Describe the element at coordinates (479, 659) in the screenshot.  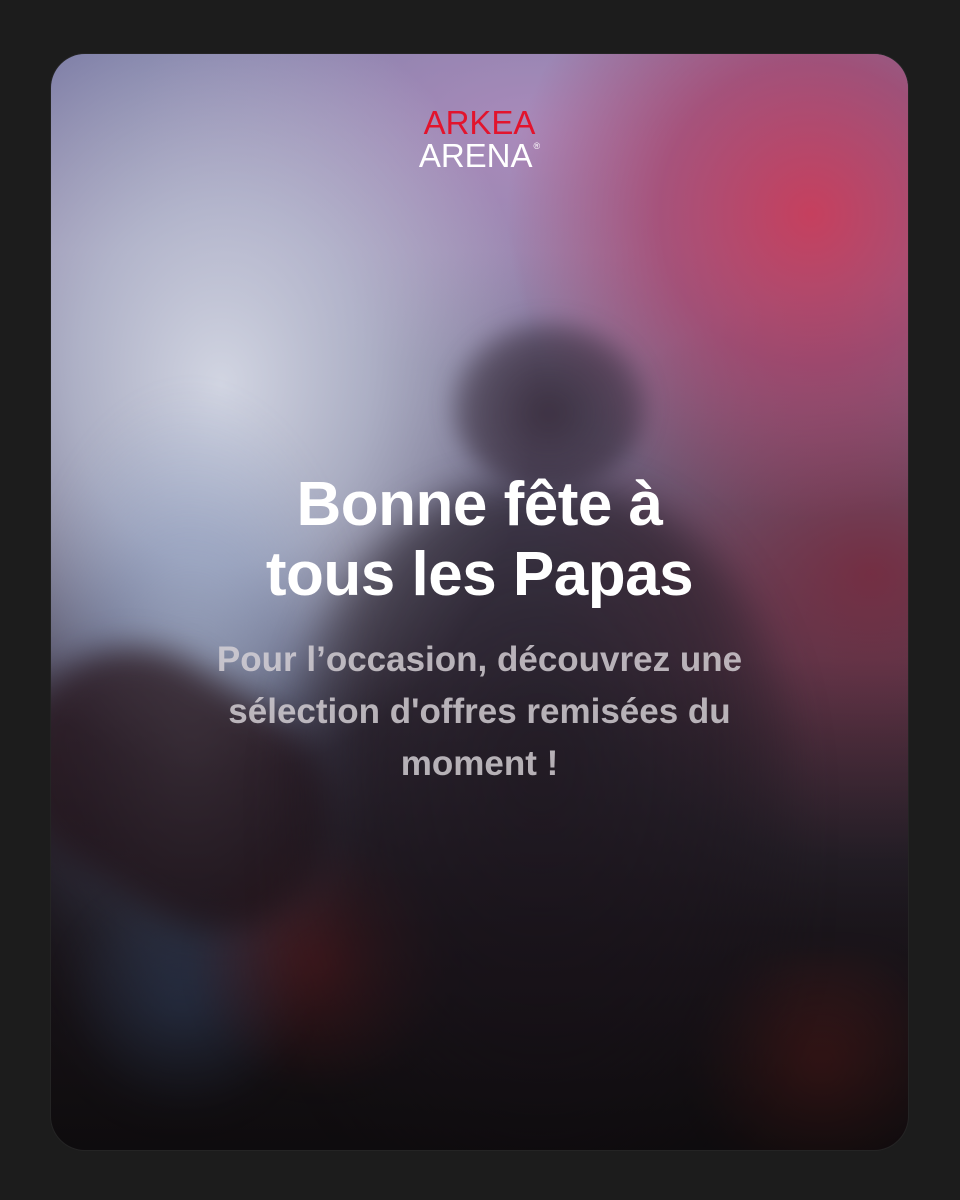
I see `subtitle-line-1: Pour l’occasion, découvrez une` at that location.